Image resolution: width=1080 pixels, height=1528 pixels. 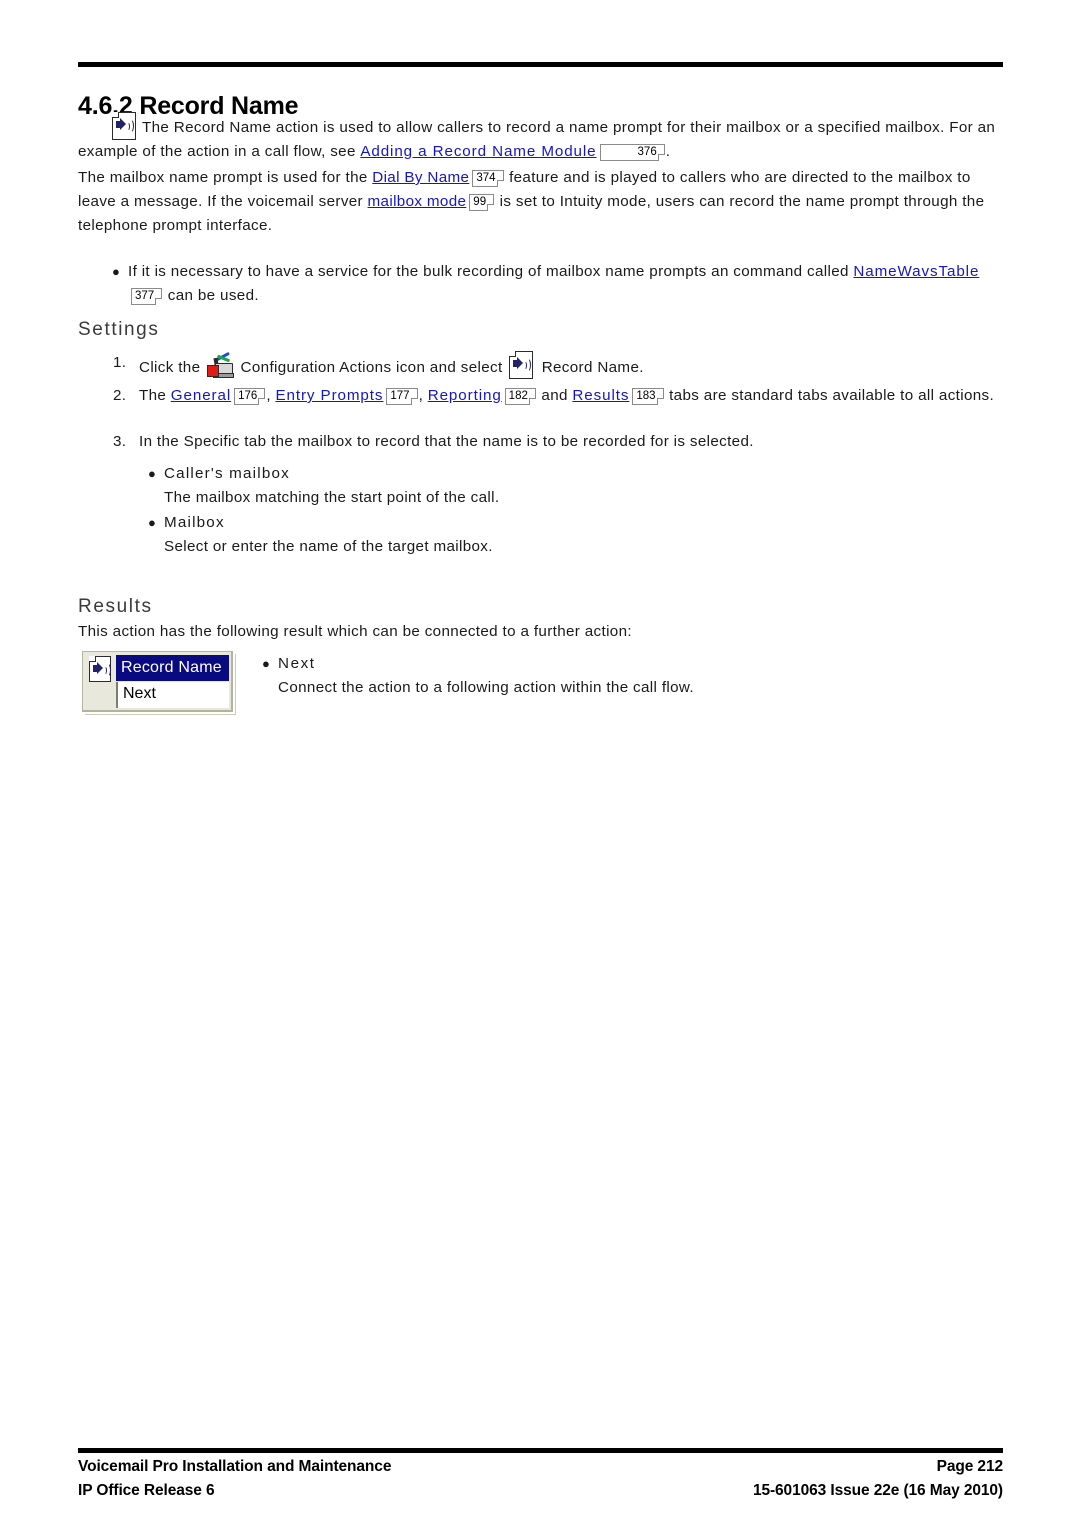 I want to click on step-3-number: 3., so click(x=120, y=441).